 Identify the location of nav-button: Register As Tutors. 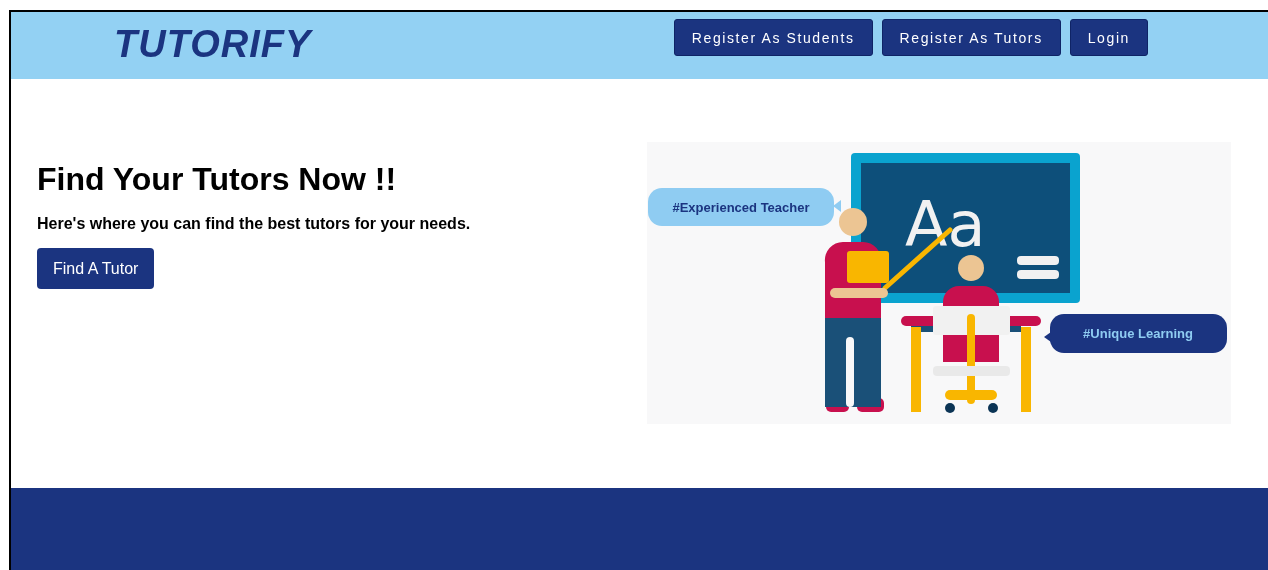
(971, 37).